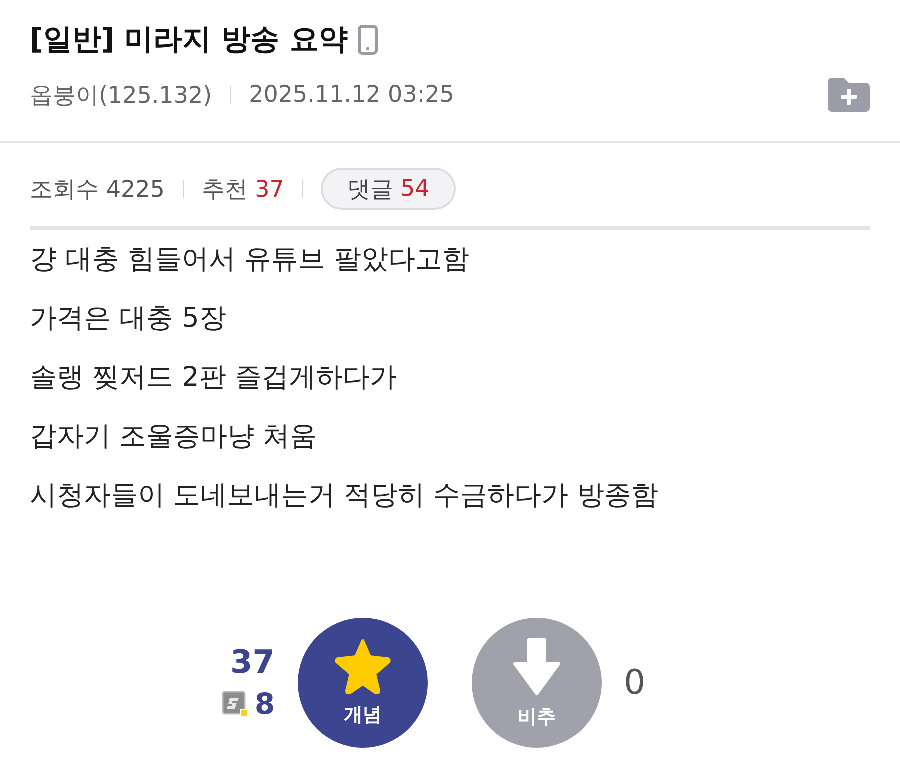  What do you see at coordinates (368, 40) in the screenshot?
I see `mobile-phone-icon` at bounding box center [368, 40].